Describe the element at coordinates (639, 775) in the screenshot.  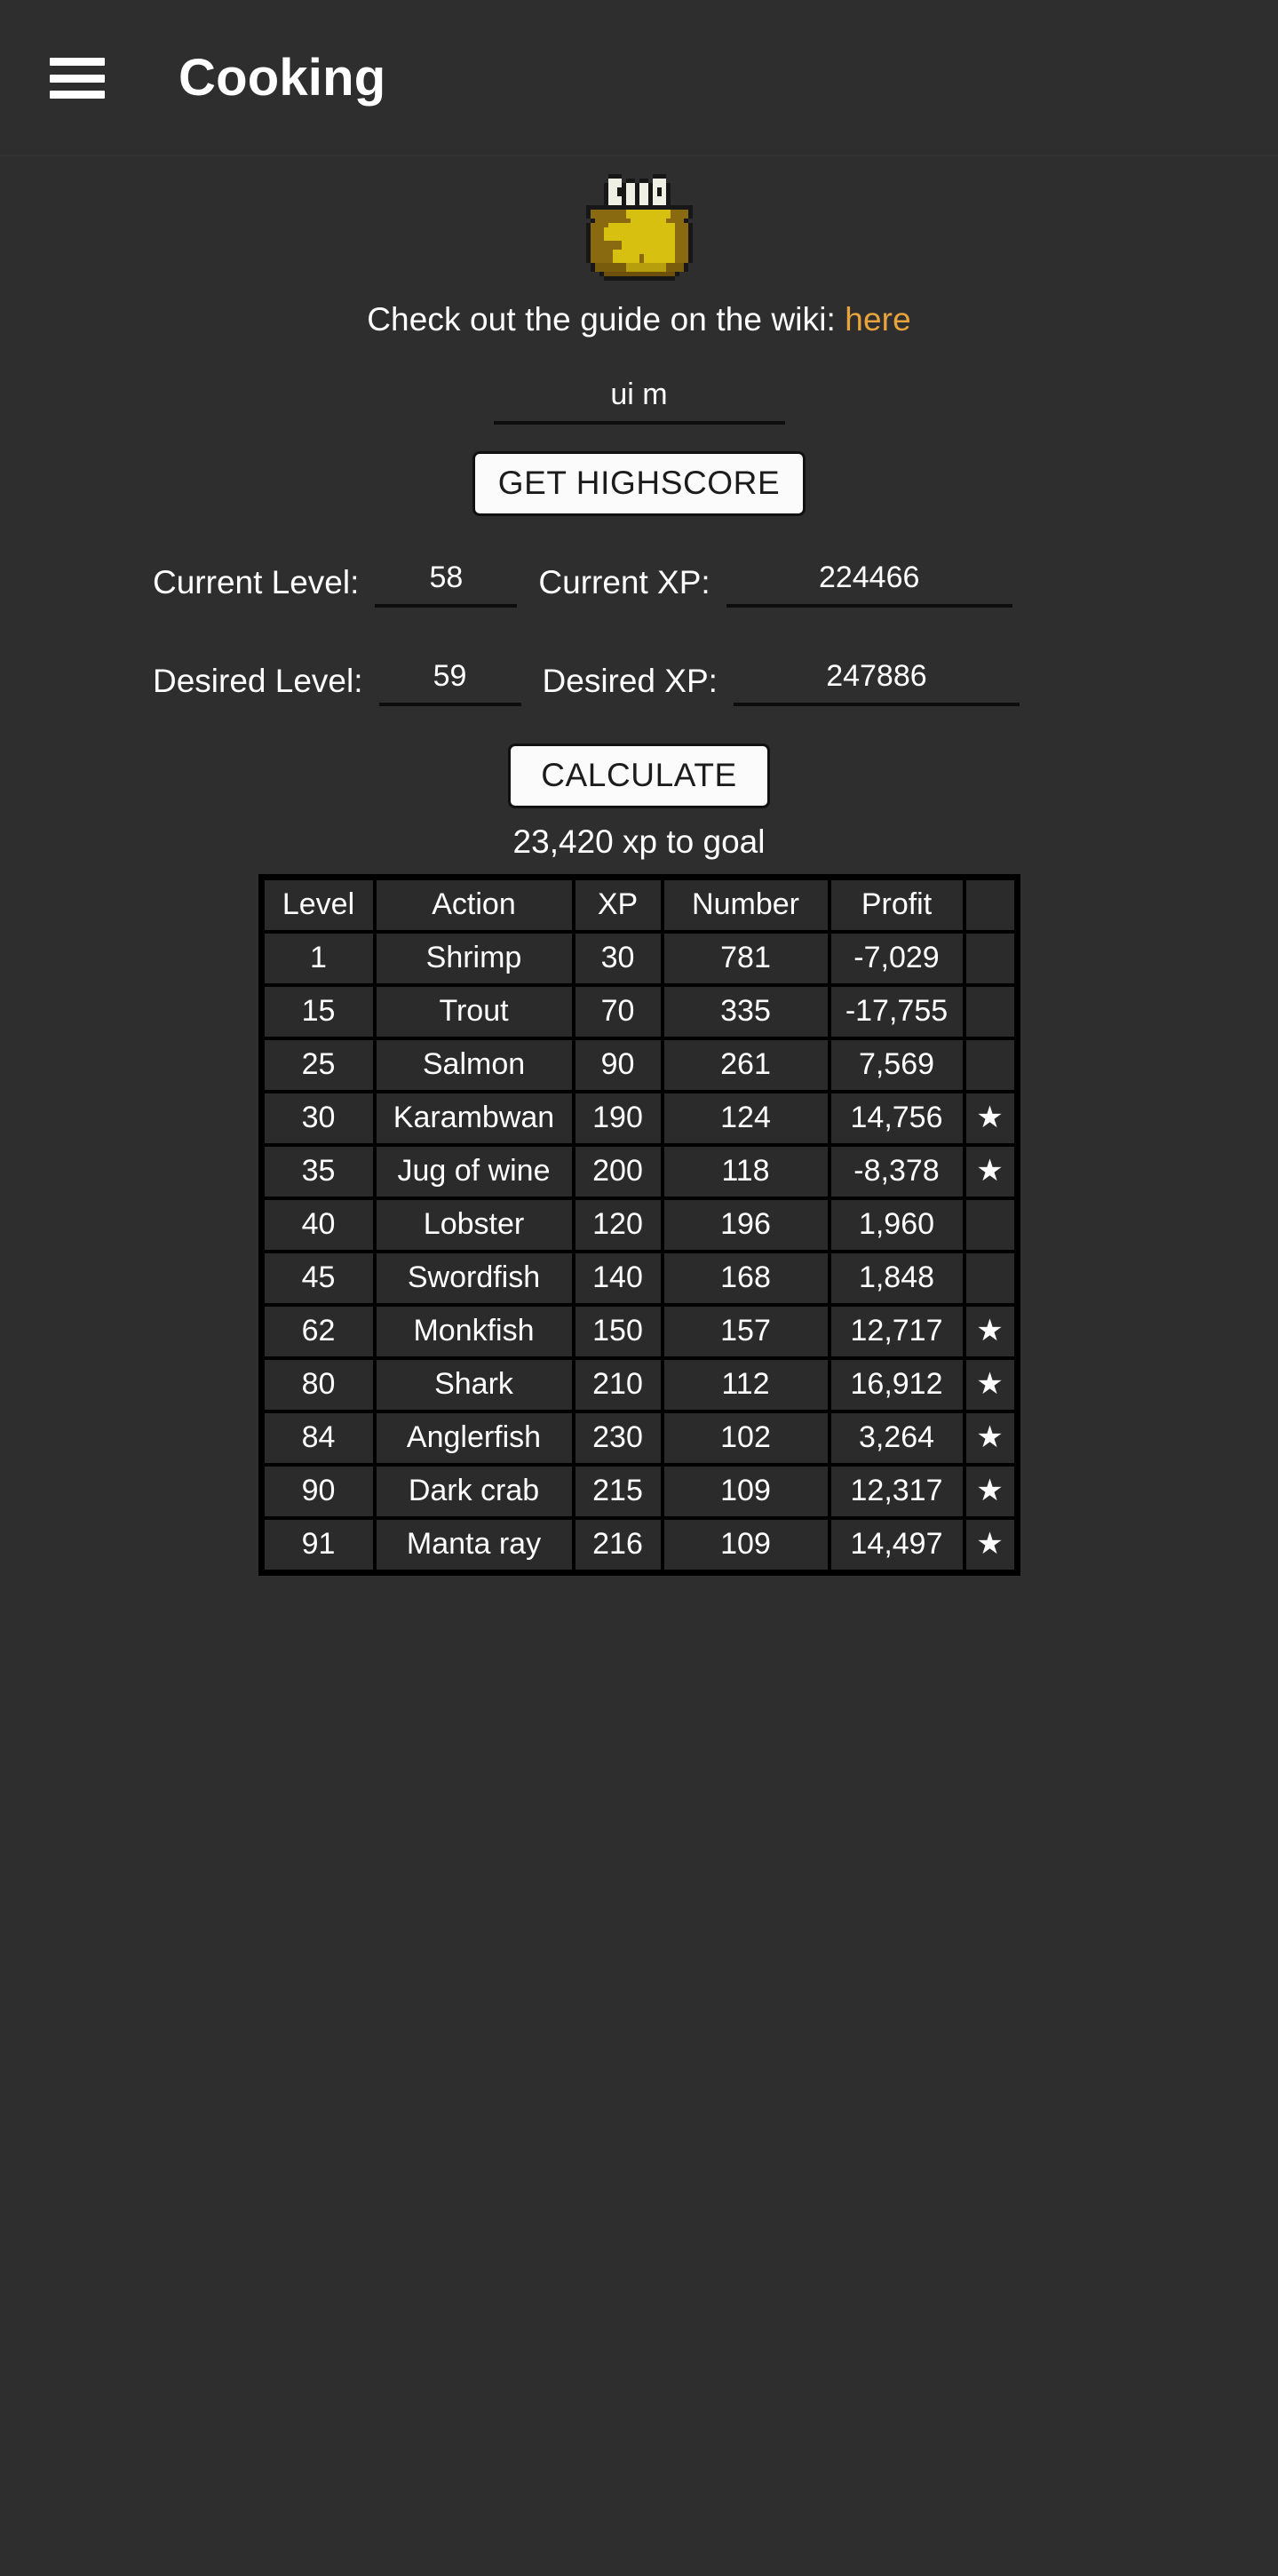
I see `calculate-button: CALCULATE` at that location.